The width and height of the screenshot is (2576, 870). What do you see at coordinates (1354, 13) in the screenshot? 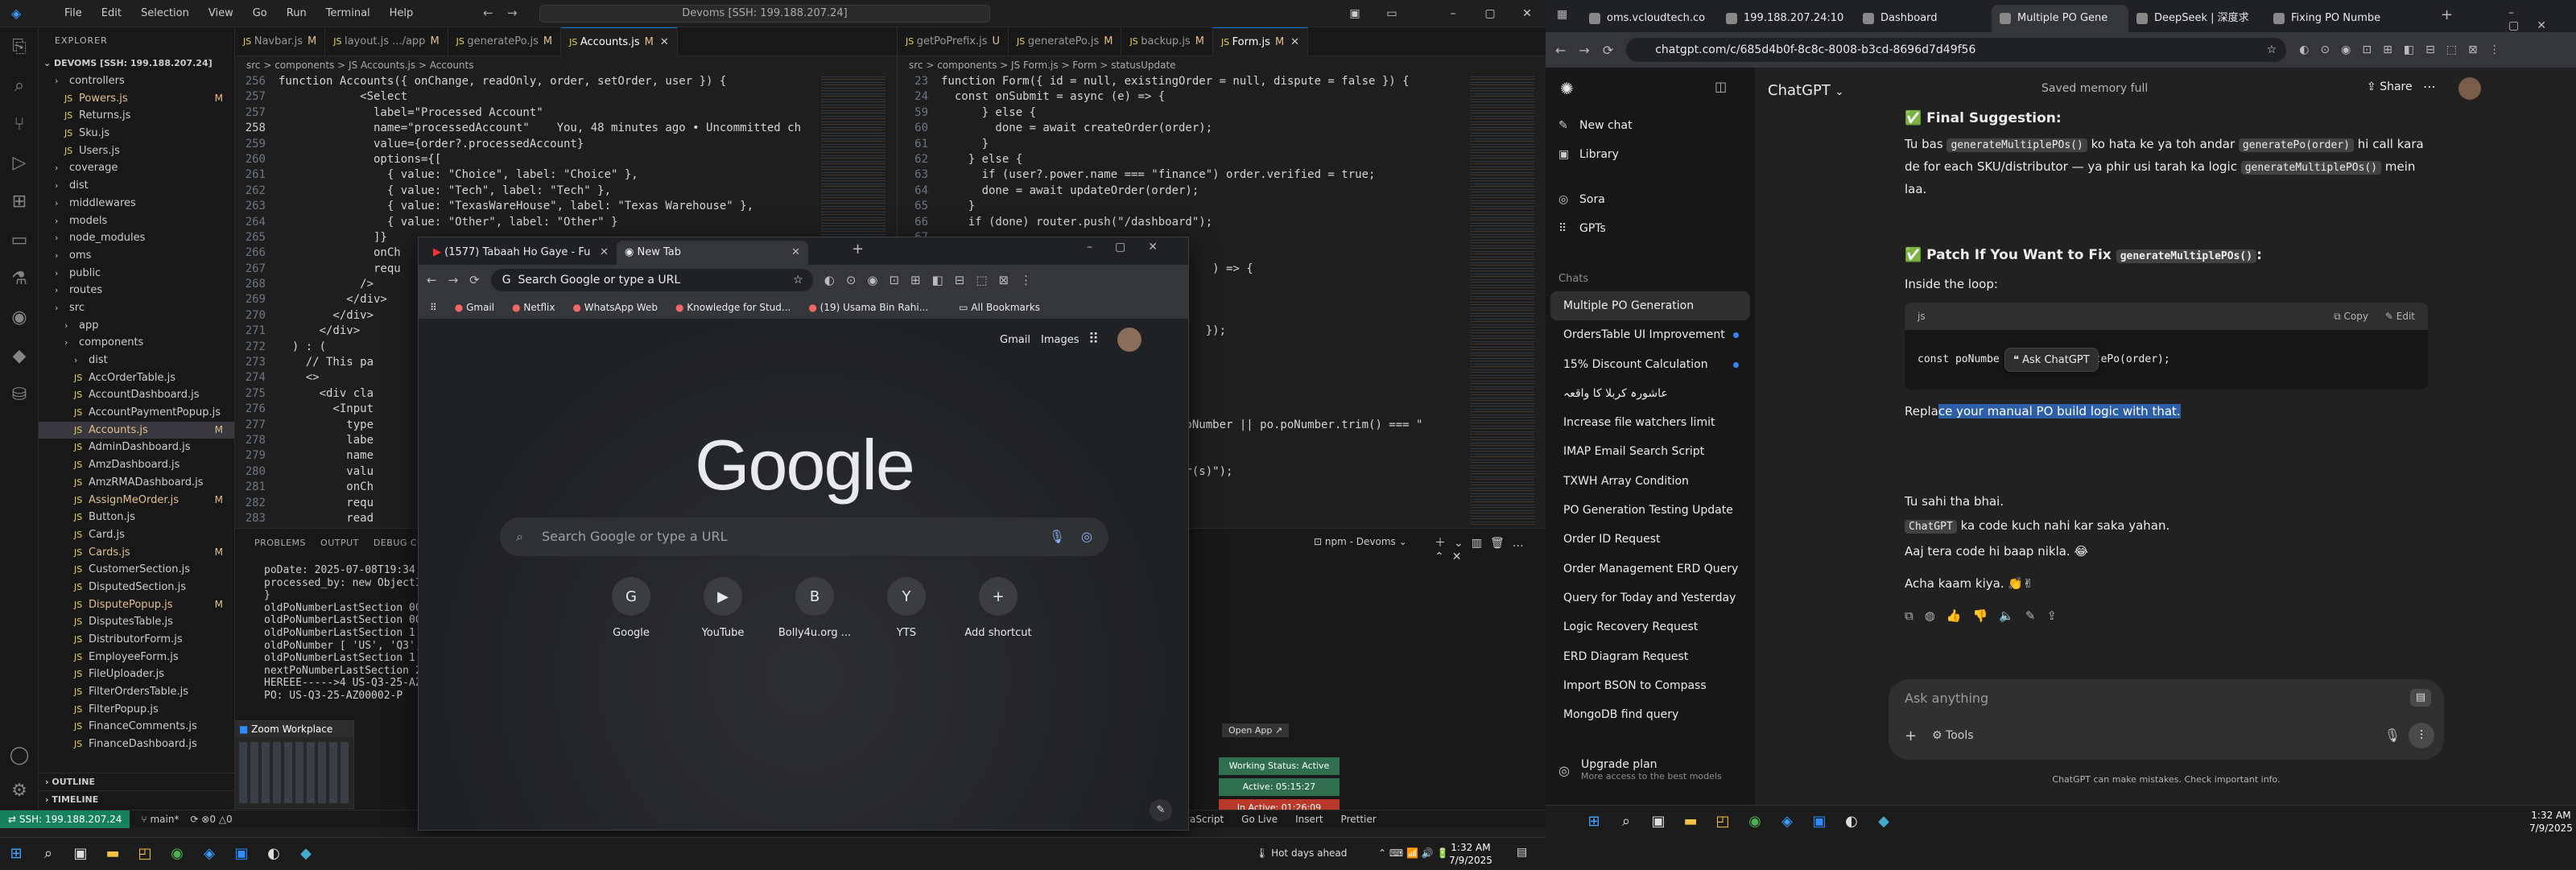
I see `layout-icon: ▣` at bounding box center [1354, 13].